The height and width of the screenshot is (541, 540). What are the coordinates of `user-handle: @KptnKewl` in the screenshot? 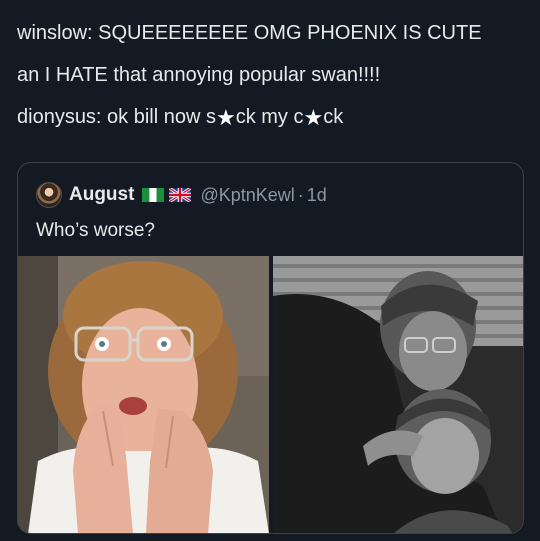 It's located at (247, 195).